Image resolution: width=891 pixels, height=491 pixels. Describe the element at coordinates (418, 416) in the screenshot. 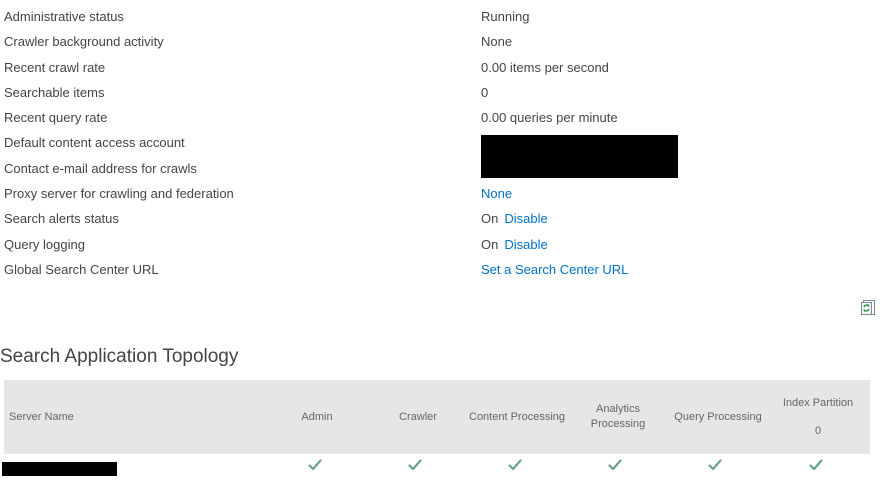

I see `column-header-crawler: Crawler` at that location.